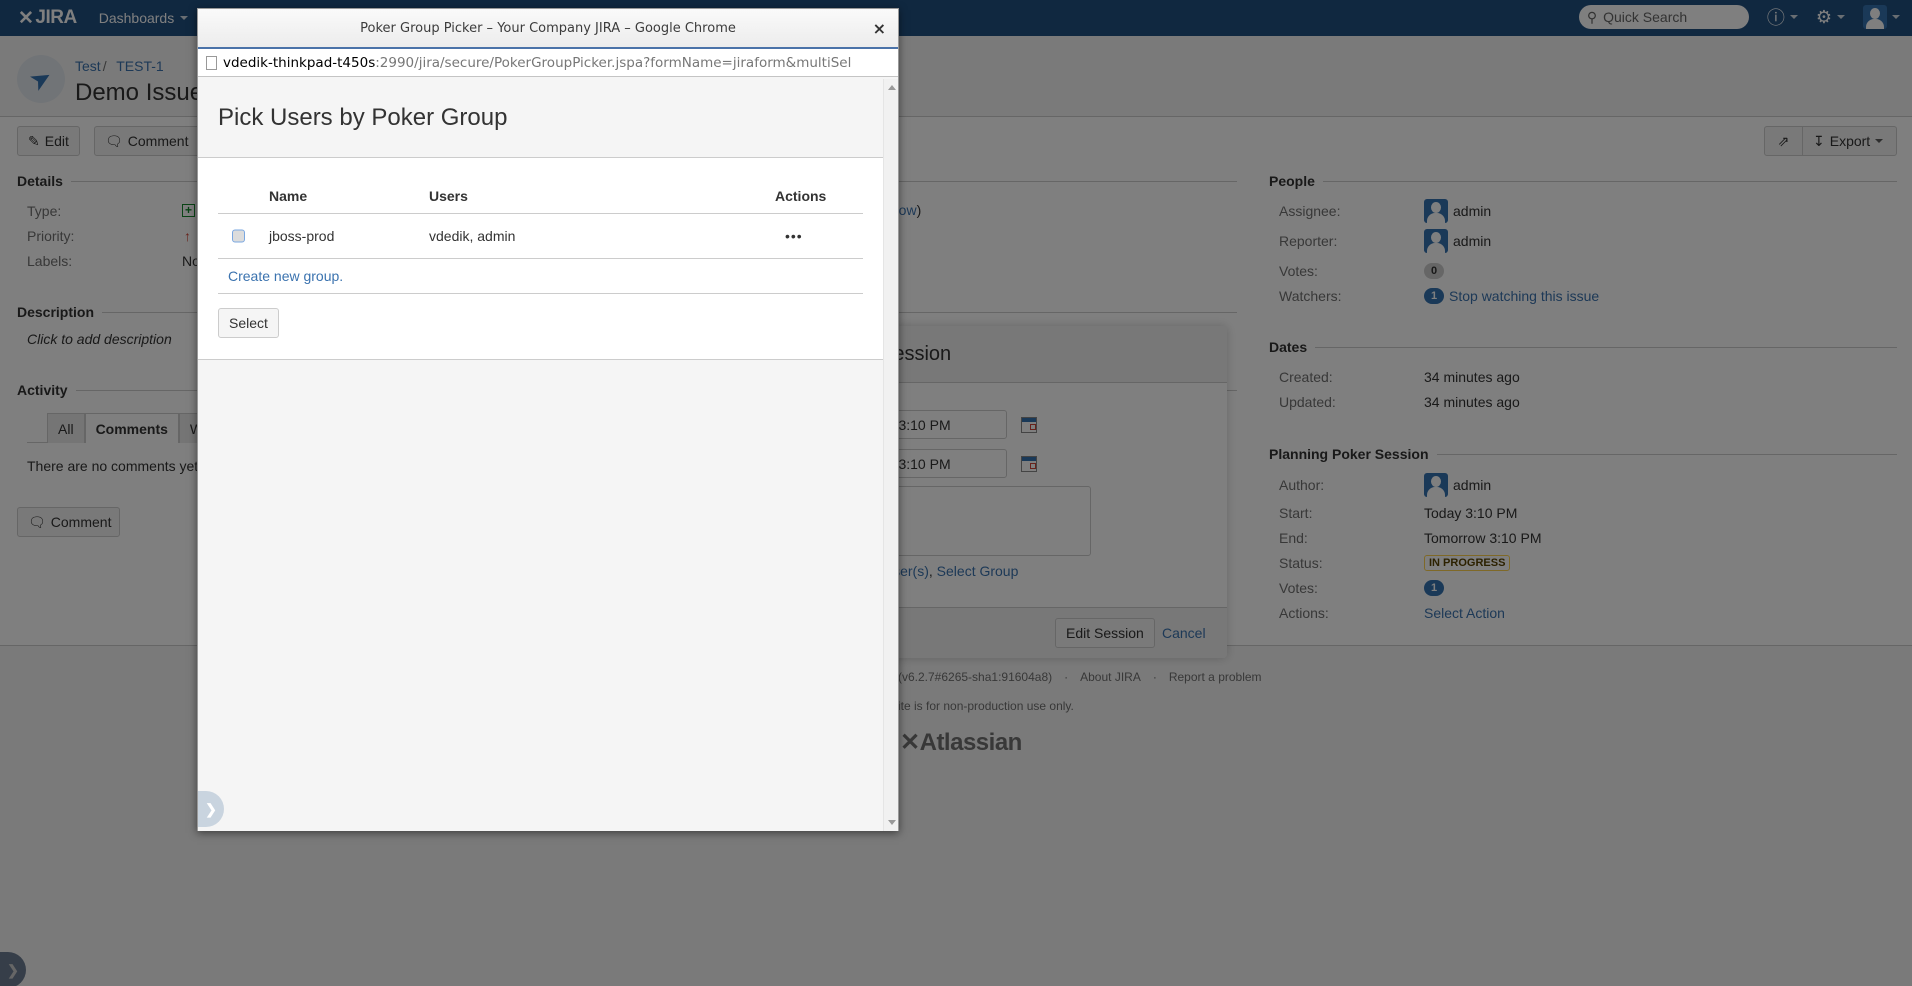 Image resolution: width=1912 pixels, height=986 pixels. What do you see at coordinates (541, 118) in the screenshot?
I see `page-title: Pick Users by Poker Group` at bounding box center [541, 118].